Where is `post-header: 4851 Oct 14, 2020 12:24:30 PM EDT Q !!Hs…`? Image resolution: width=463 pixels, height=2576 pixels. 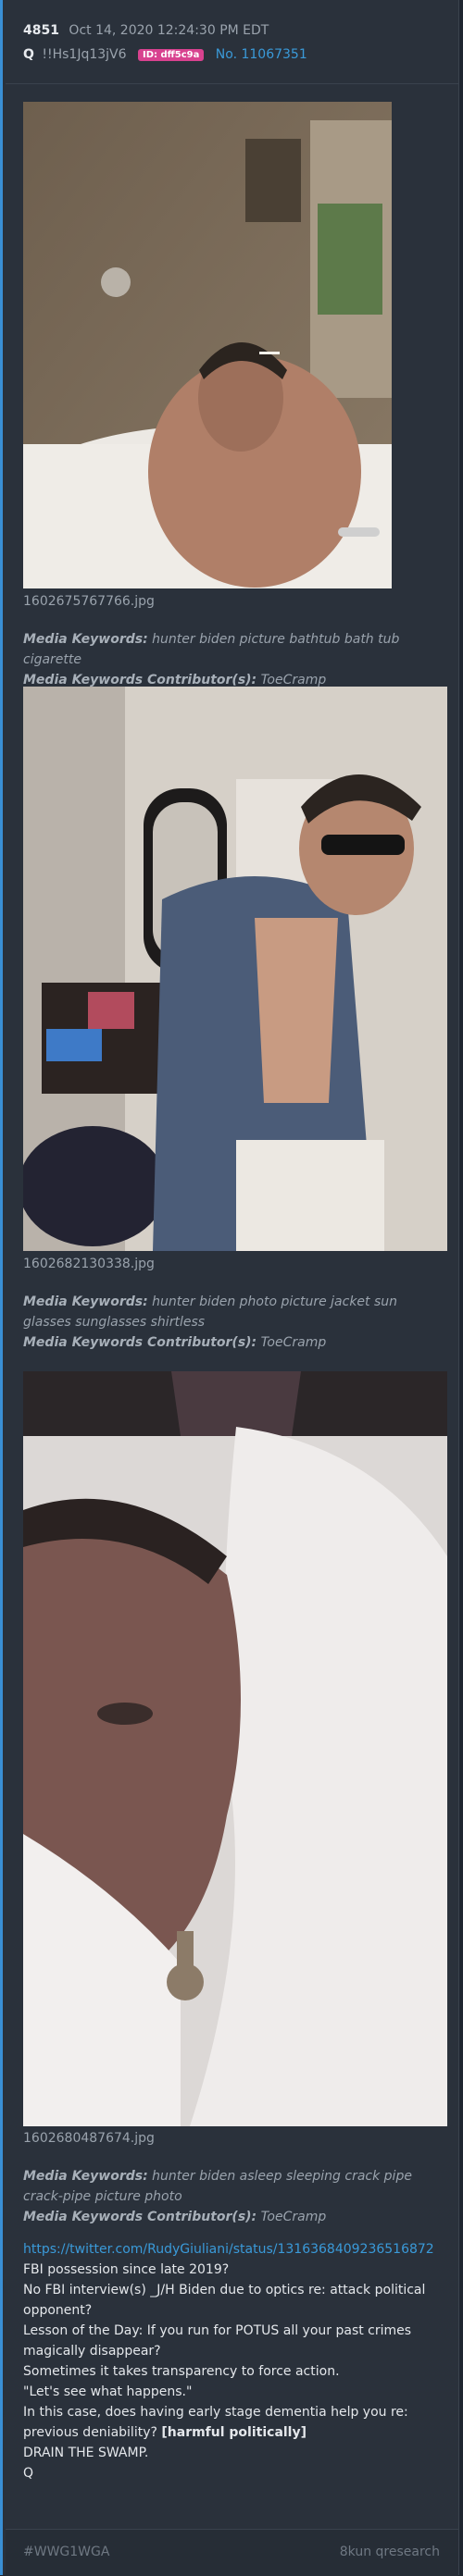
post-header: 4851 Oct 14, 2020 12:24:30 PM EDT Q !!Hs… is located at coordinates (236, 43).